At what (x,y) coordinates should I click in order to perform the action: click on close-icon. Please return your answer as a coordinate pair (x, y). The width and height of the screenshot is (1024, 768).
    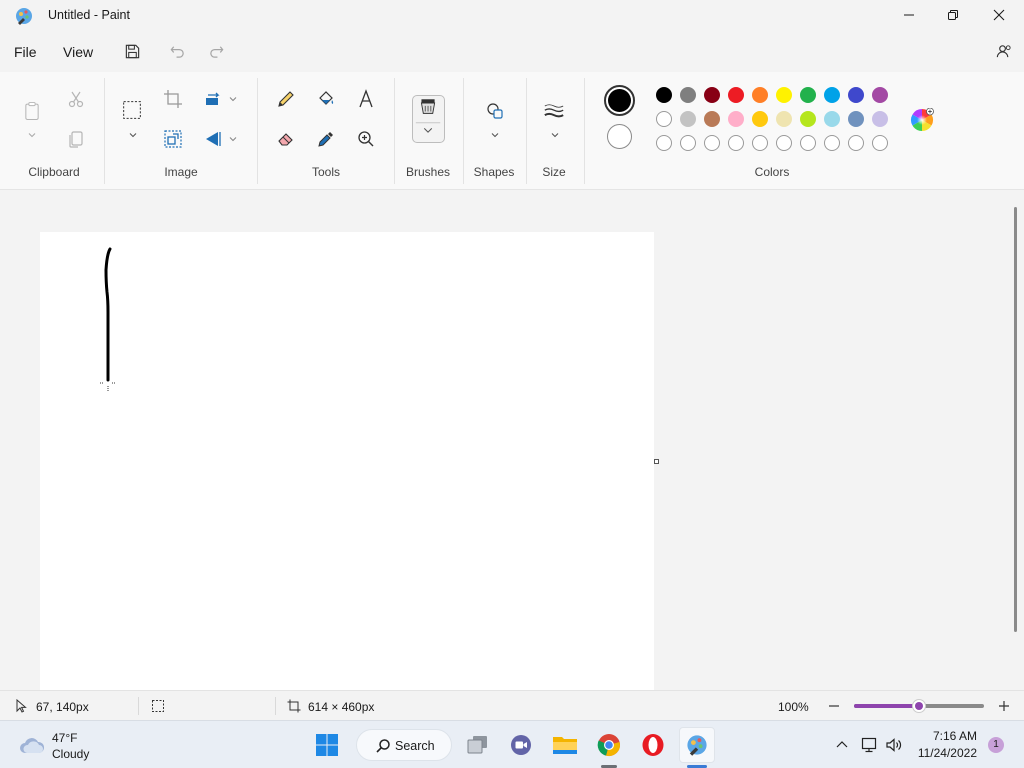
    Looking at the image, I should click on (999, 15).